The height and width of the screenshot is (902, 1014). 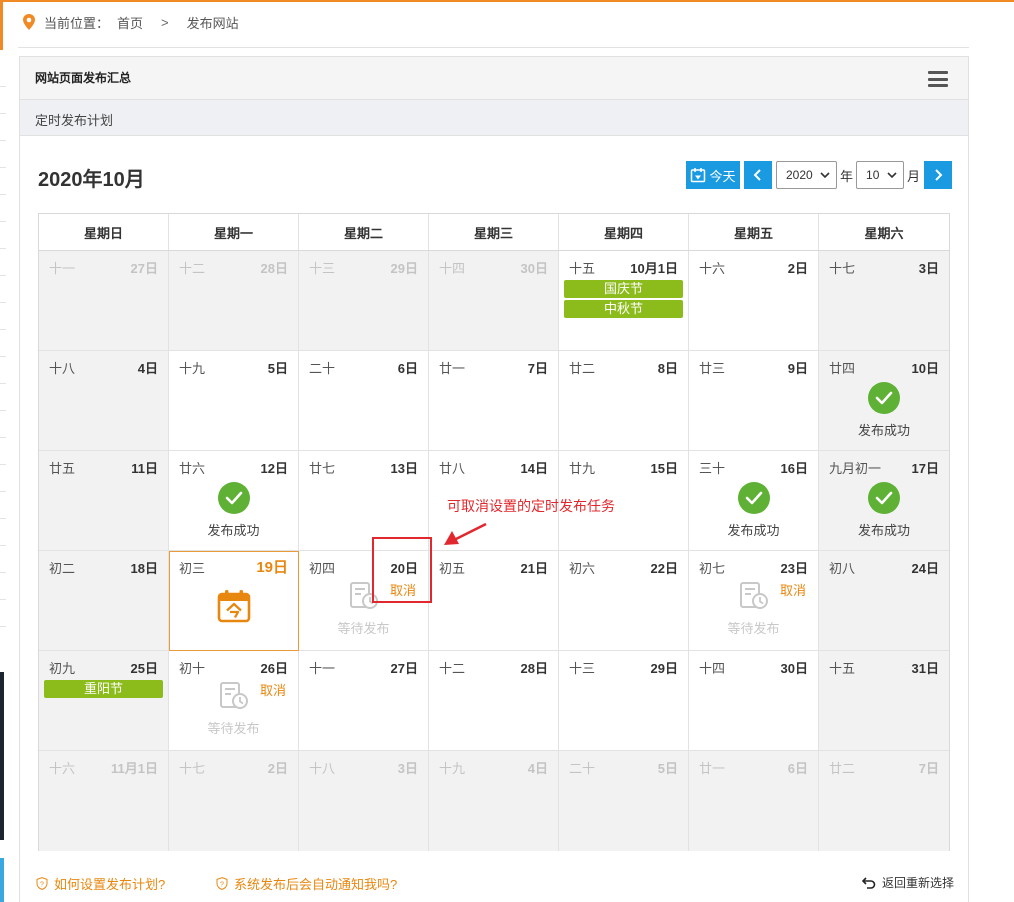 What do you see at coordinates (847, 176) in the screenshot?
I see `year-unit: 年` at bounding box center [847, 176].